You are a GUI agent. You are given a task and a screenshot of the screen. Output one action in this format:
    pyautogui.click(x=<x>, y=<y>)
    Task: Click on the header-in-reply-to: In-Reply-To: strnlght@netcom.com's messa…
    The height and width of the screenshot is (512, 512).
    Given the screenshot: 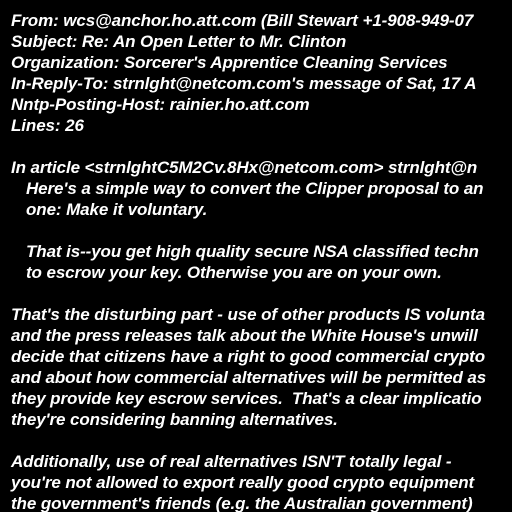 What is the action you would take?
    pyautogui.click(x=244, y=83)
    